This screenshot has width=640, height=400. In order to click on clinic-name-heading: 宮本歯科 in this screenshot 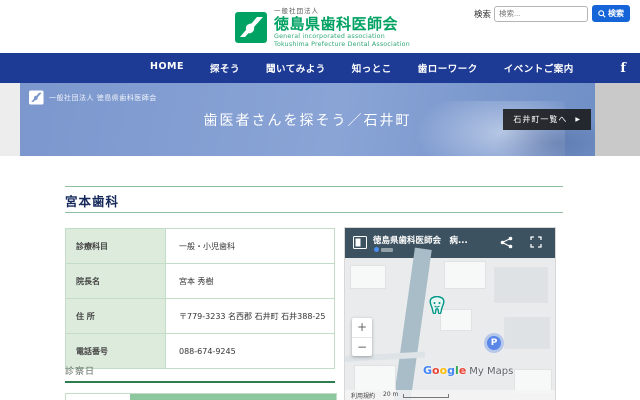, I will do `click(92, 201)`.